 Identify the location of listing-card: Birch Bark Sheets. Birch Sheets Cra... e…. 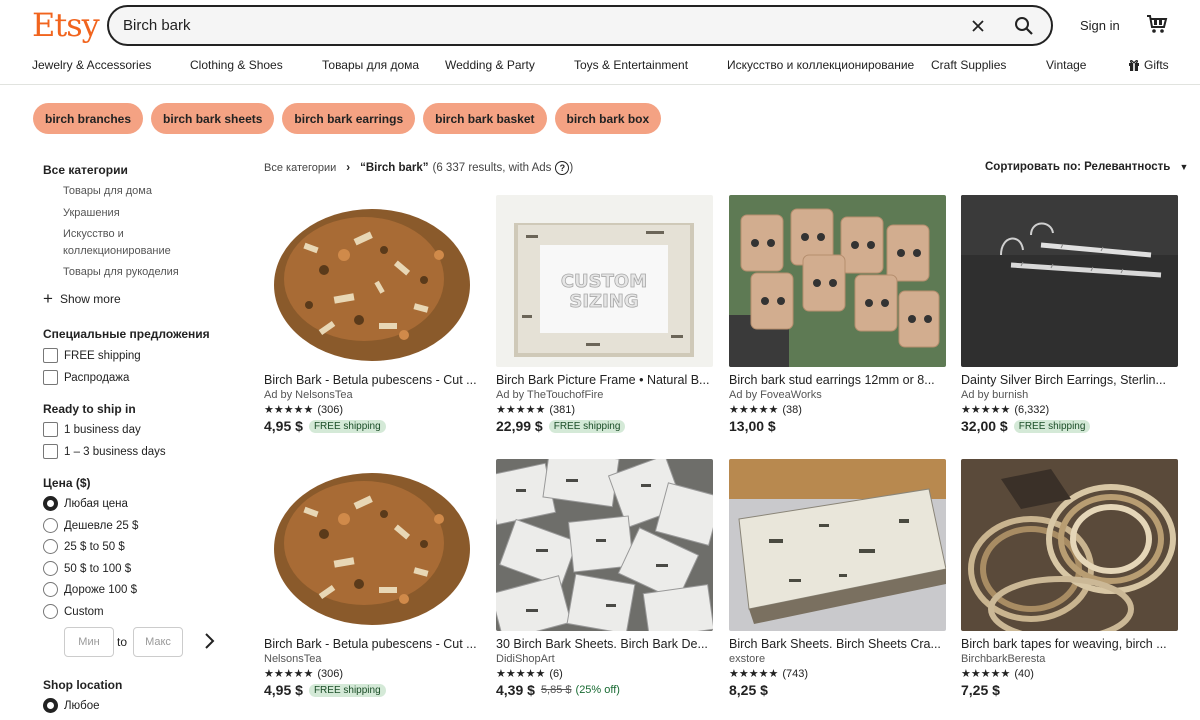
(837, 578).